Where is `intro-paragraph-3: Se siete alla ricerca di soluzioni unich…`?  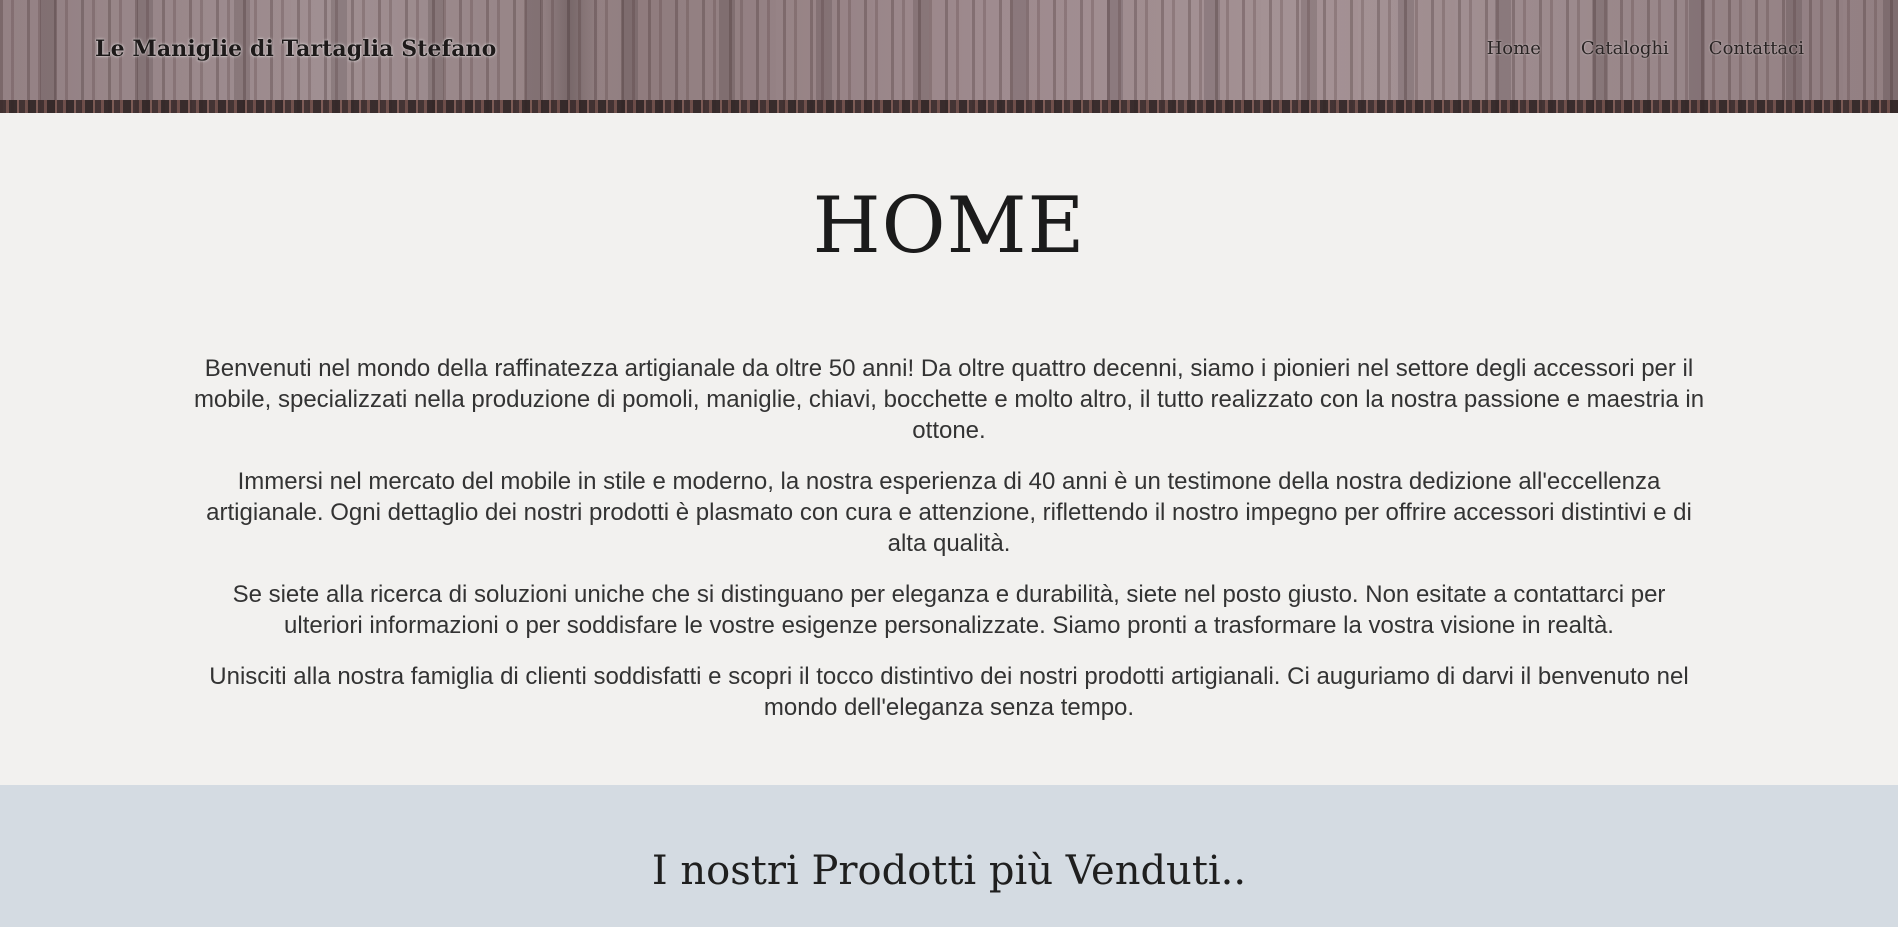
intro-paragraph-3: Se siete alla ricerca di soluzioni unich… is located at coordinates (949, 610).